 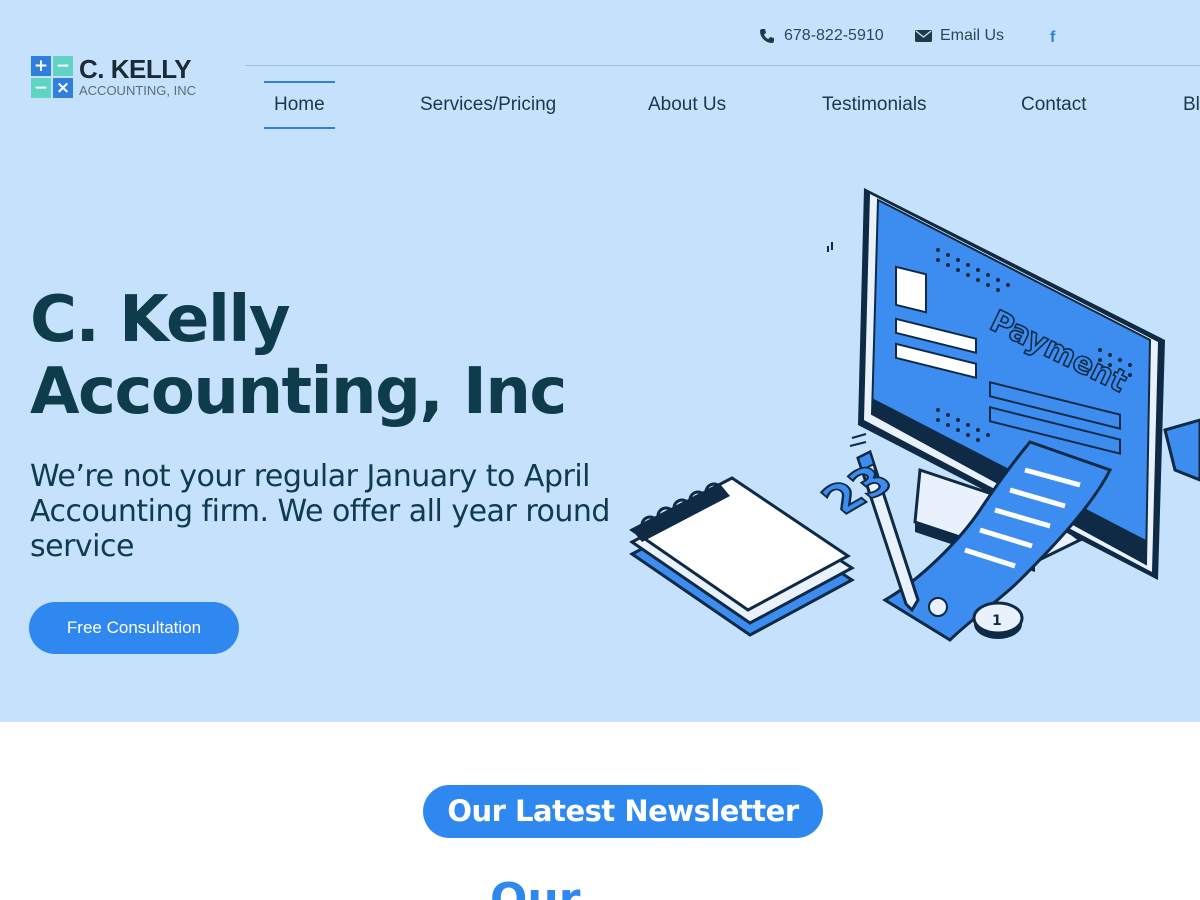 I want to click on nav-item-testimonials: Testimonials, so click(x=874, y=105).